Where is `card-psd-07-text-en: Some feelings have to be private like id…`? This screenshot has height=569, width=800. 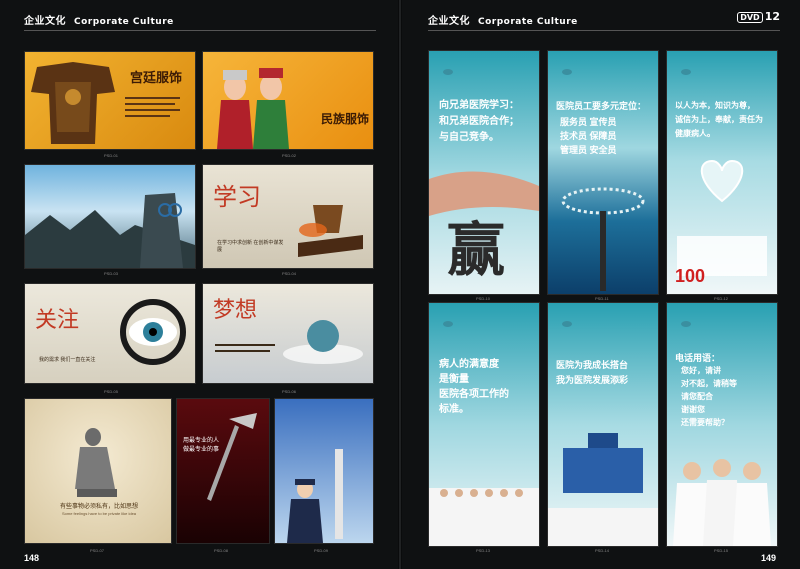
card-psd-07-text-en: Some feelings have to be private like id… is located at coordinates (99, 513).